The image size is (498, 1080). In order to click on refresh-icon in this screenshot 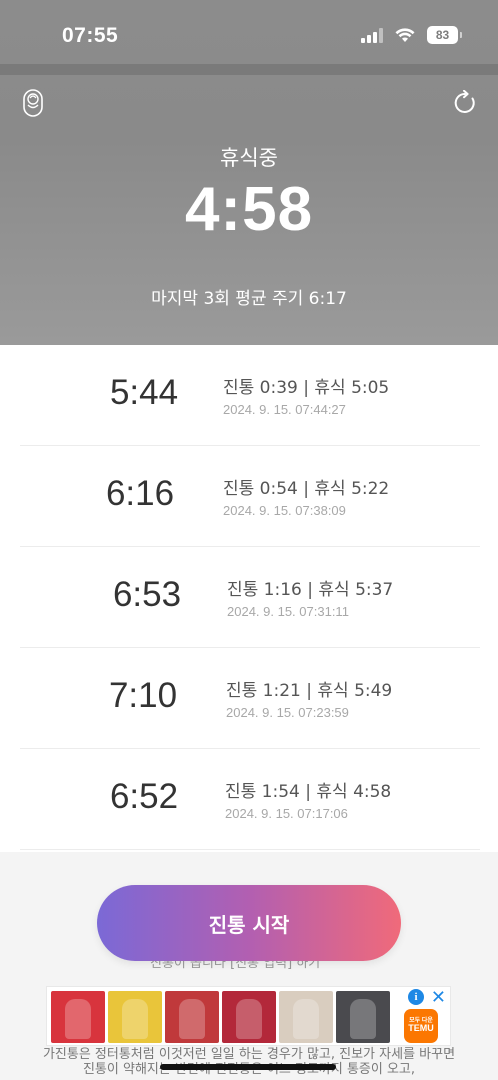, I will do `click(465, 103)`.